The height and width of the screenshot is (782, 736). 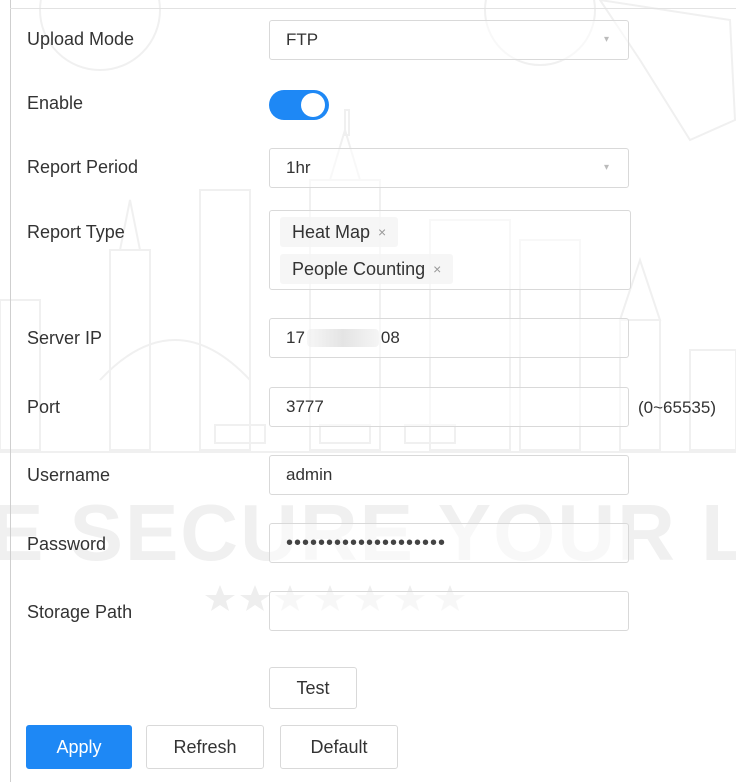 What do you see at coordinates (373, 8) in the screenshot?
I see `panel-top-border` at bounding box center [373, 8].